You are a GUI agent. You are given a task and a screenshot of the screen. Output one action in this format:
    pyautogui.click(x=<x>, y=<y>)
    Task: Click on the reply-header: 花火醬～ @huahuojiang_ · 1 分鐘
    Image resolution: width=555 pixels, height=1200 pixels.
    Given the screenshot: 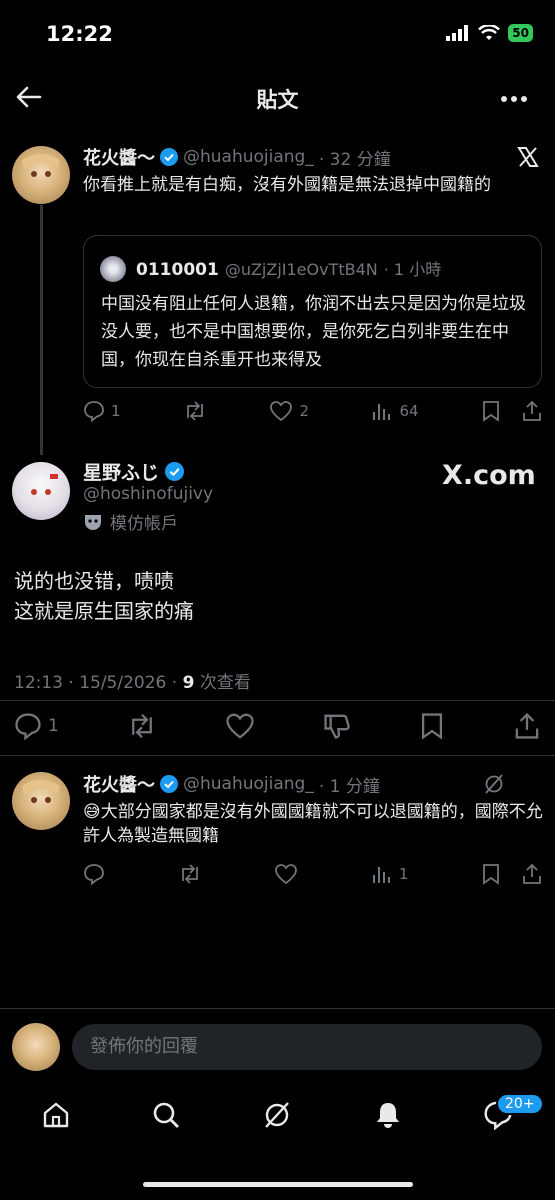 What is the action you would take?
    pyautogui.click(x=231, y=784)
    